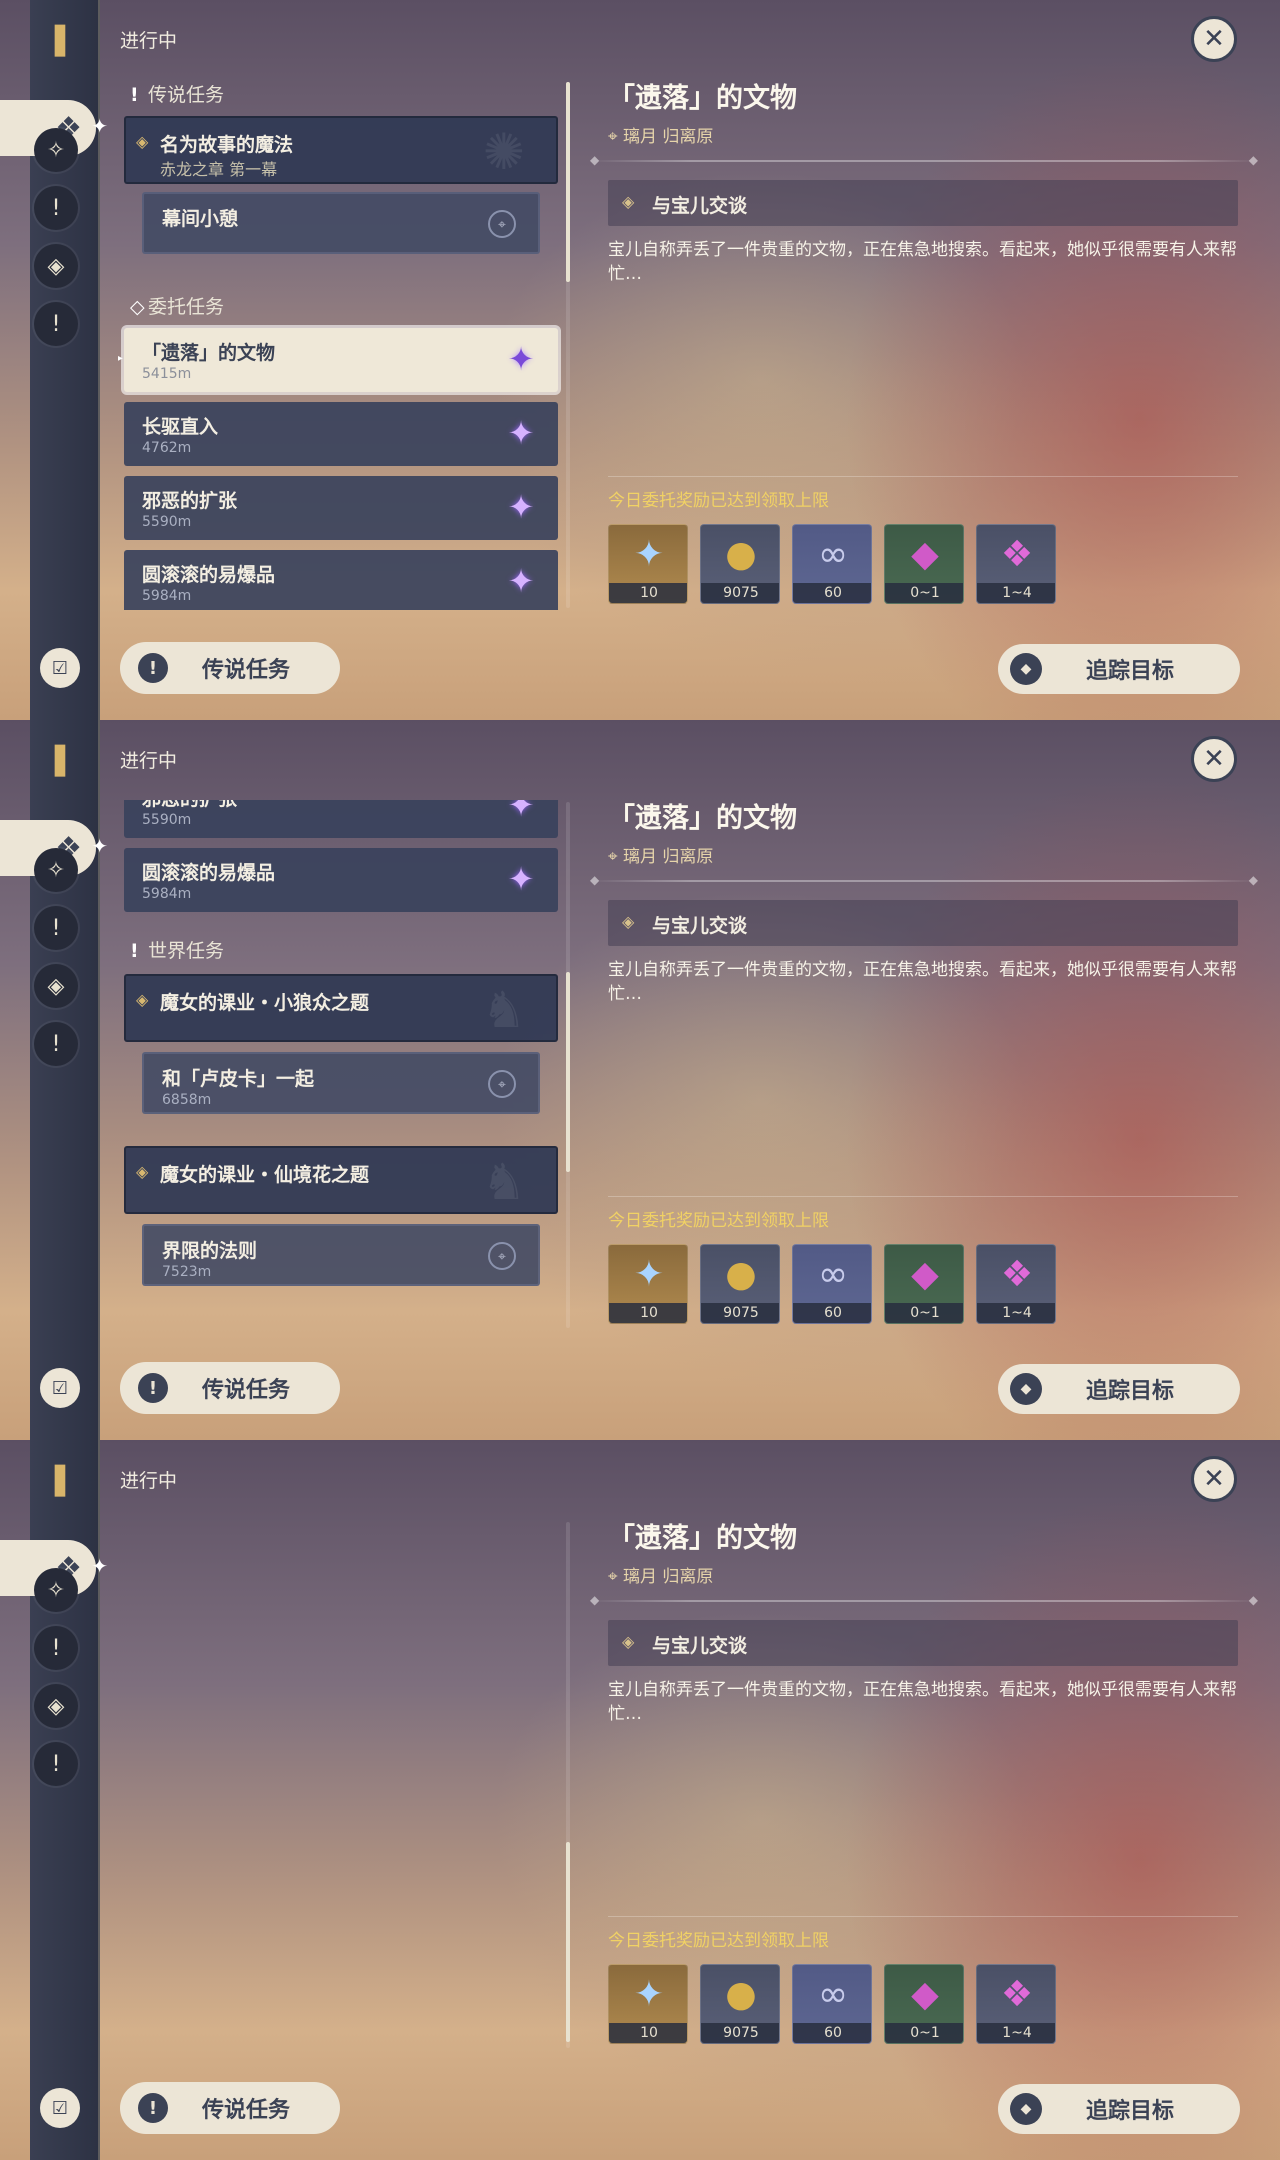 Image resolution: width=1280 pixels, height=2160 pixels. Describe the element at coordinates (504, 152) in the screenshot. I see `dragon-emblem-icon: ✺` at that location.